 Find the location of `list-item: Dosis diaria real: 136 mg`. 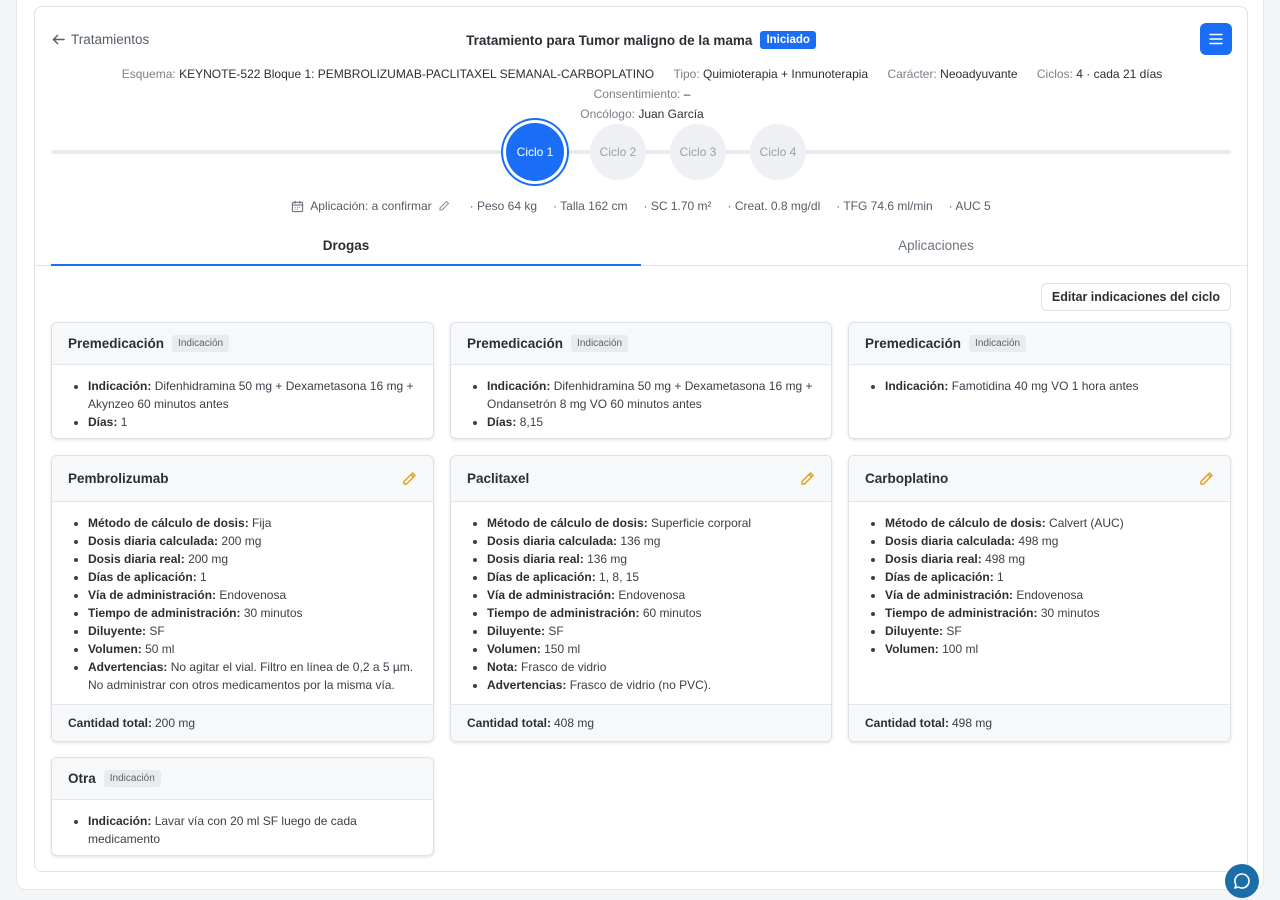

list-item: Dosis diaria real: 136 mg is located at coordinates (651, 559).